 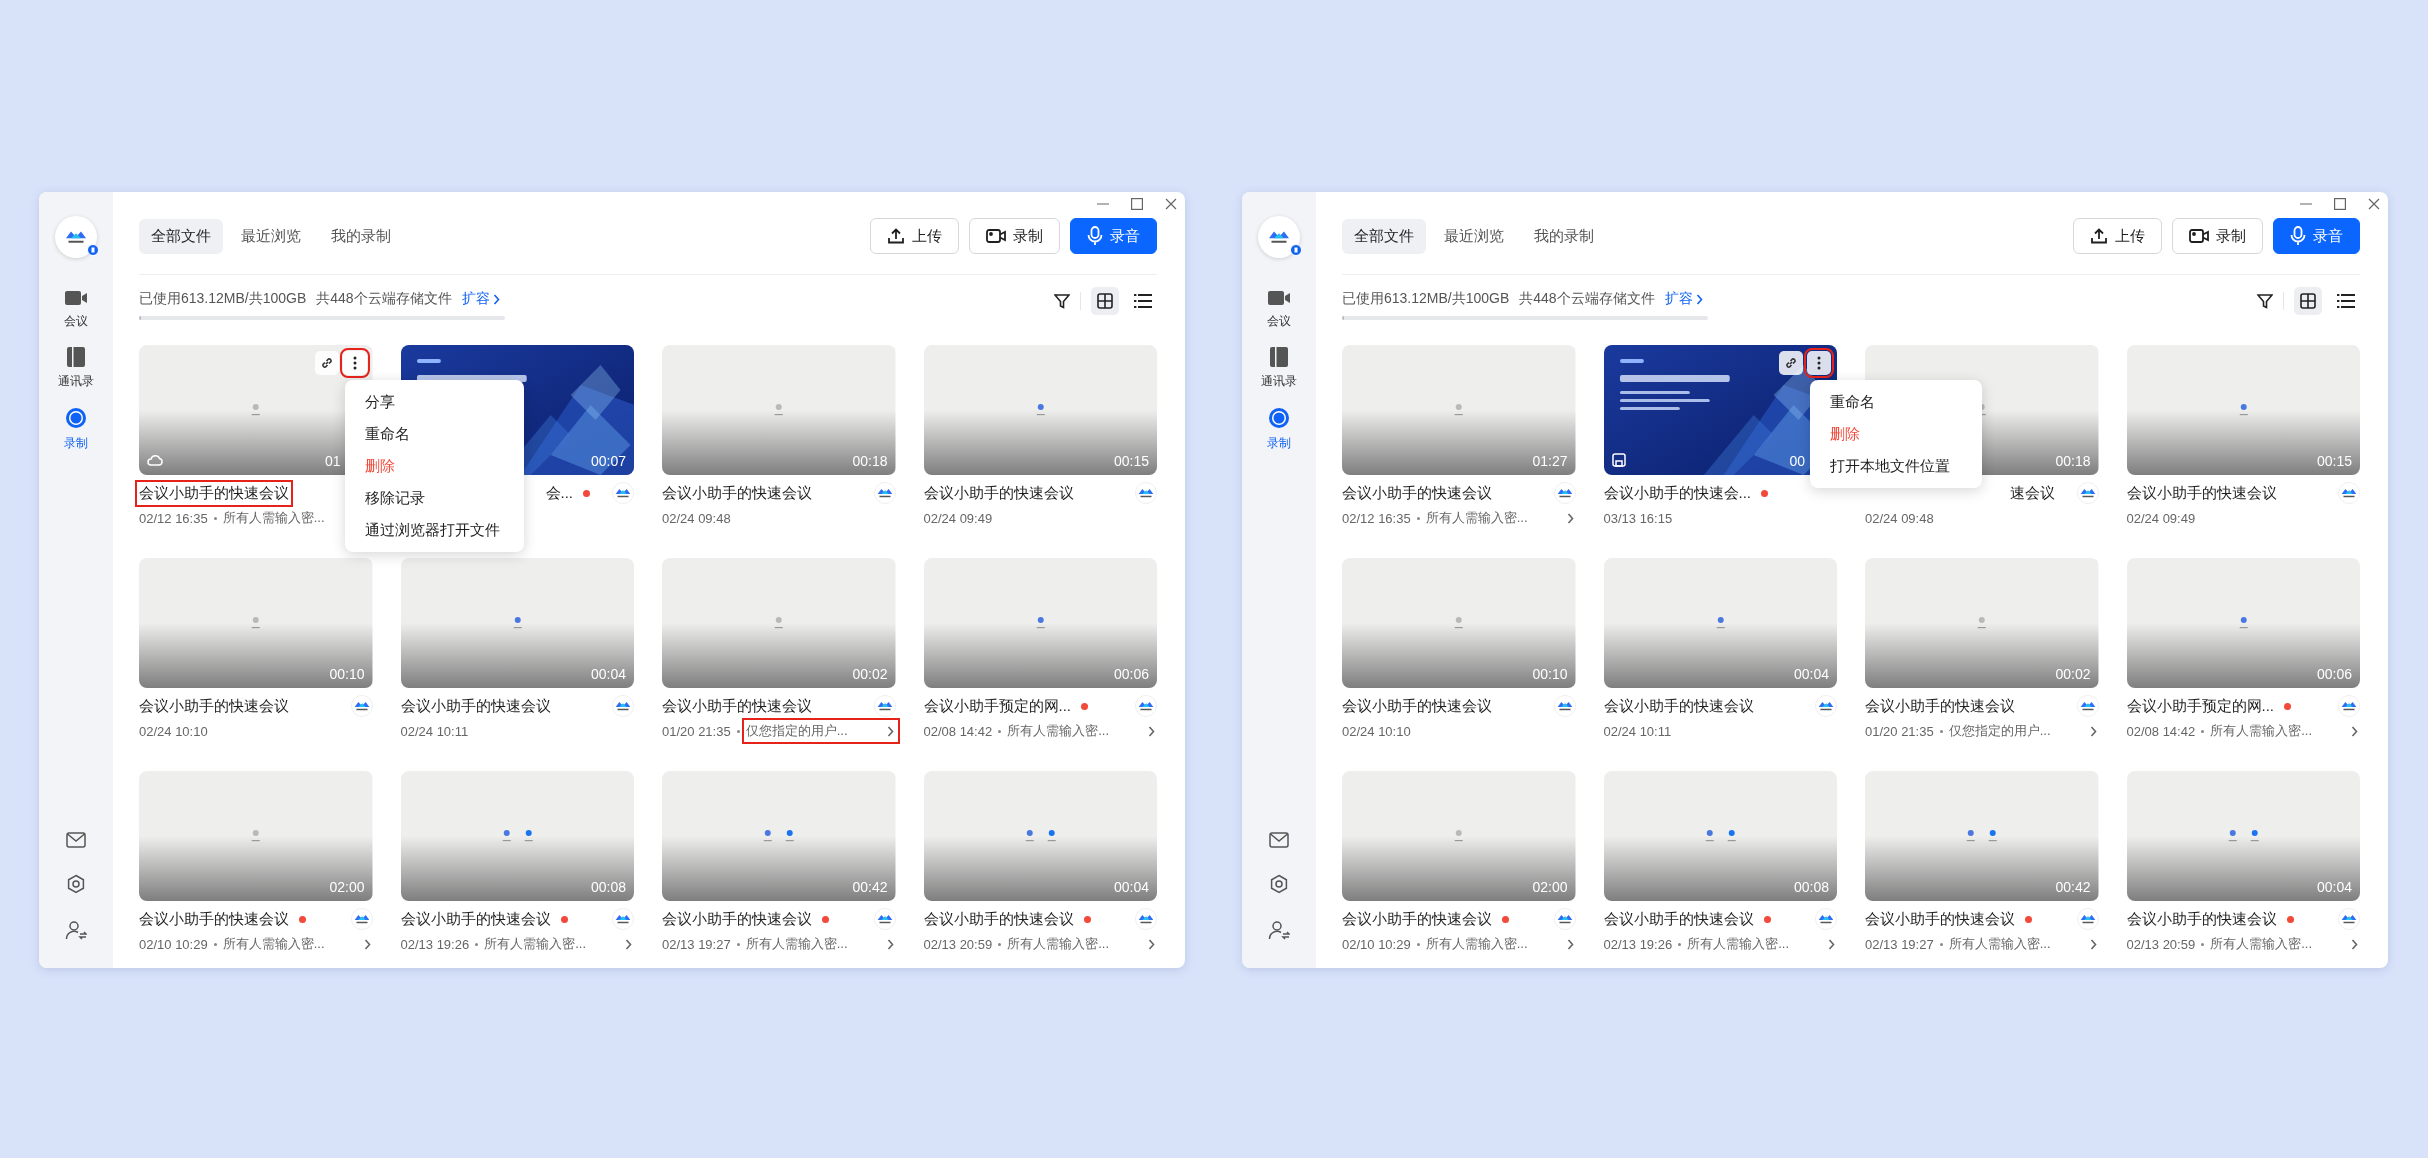 What do you see at coordinates (173, 518) in the screenshot?
I see `recording-date: 02/12 16:35` at bounding box center [173, 518].